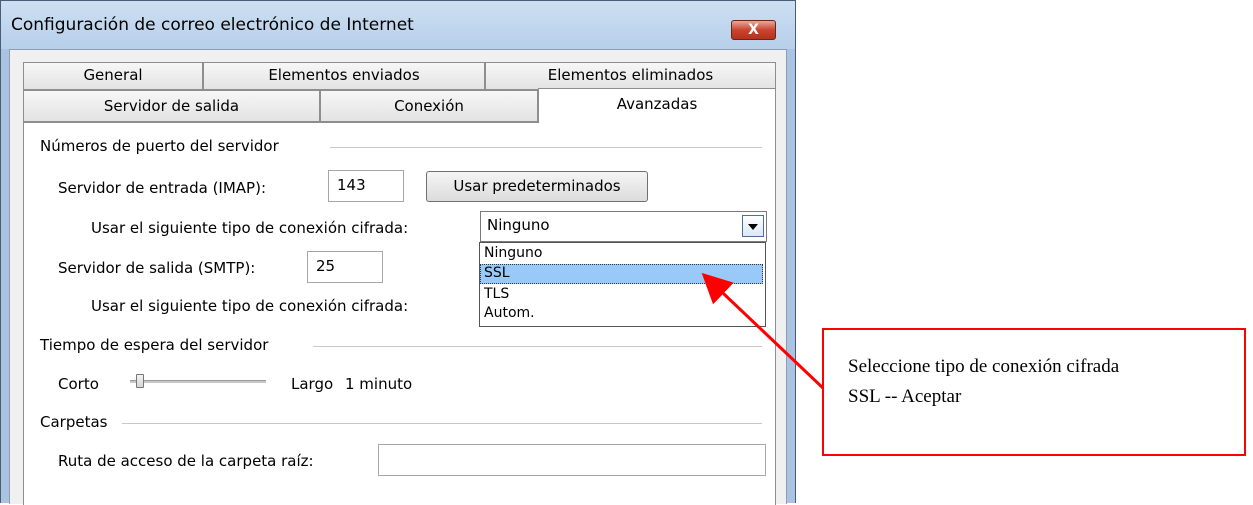 This screenshot has width=1253, height=505. I want to click on tab-label: General, so click(113, 75).